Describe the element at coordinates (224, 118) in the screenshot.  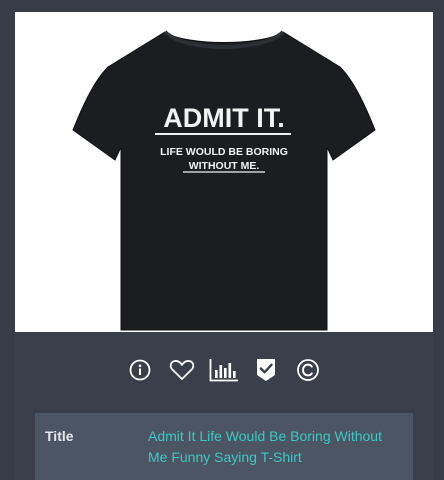
I see `shirt-headline: ADMIT IT.` at that location.